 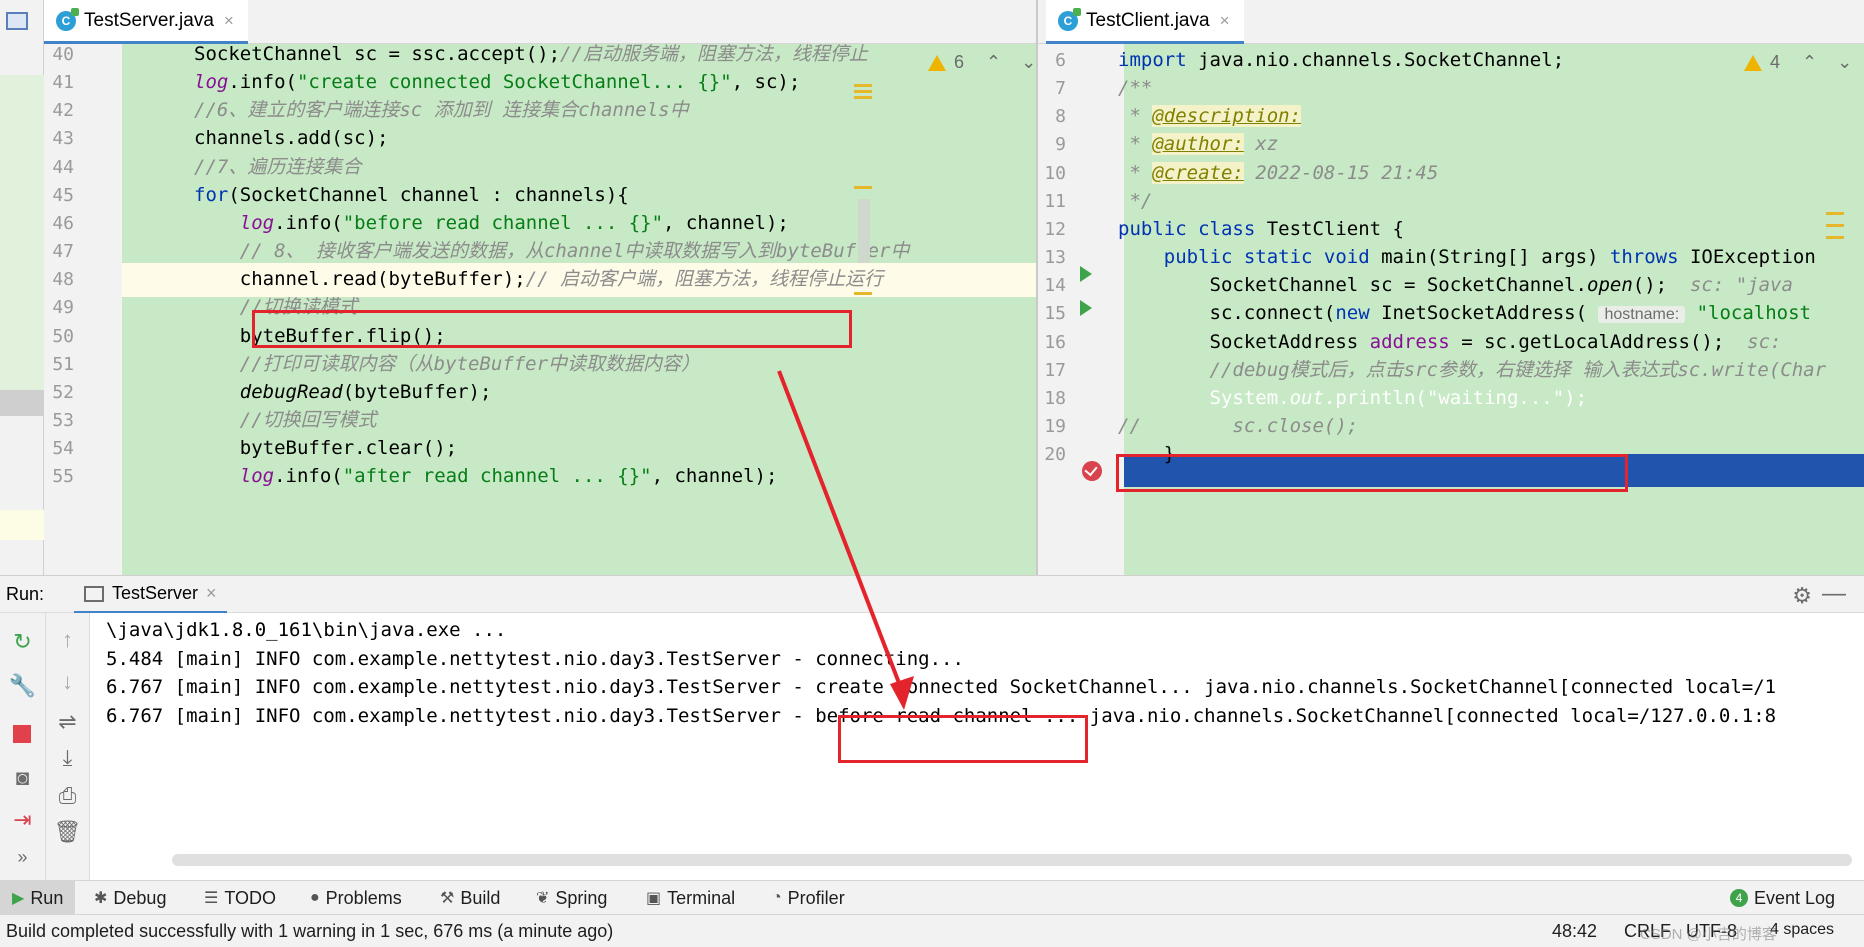 I want to click on tool-build: ⚒ Build, so click(x=470, y=898).